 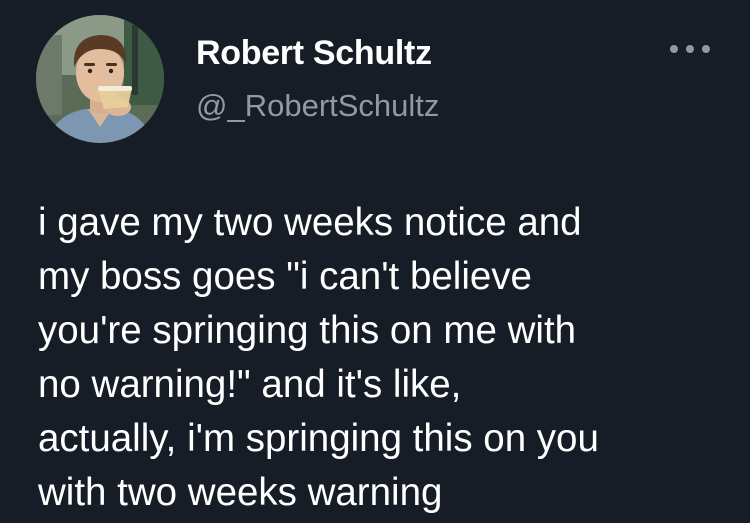 What do you see at coordinates (240, 492) in the screenshot?
I see `tweet-text-line: with two weeks warning` at bounding box center [240, 492].